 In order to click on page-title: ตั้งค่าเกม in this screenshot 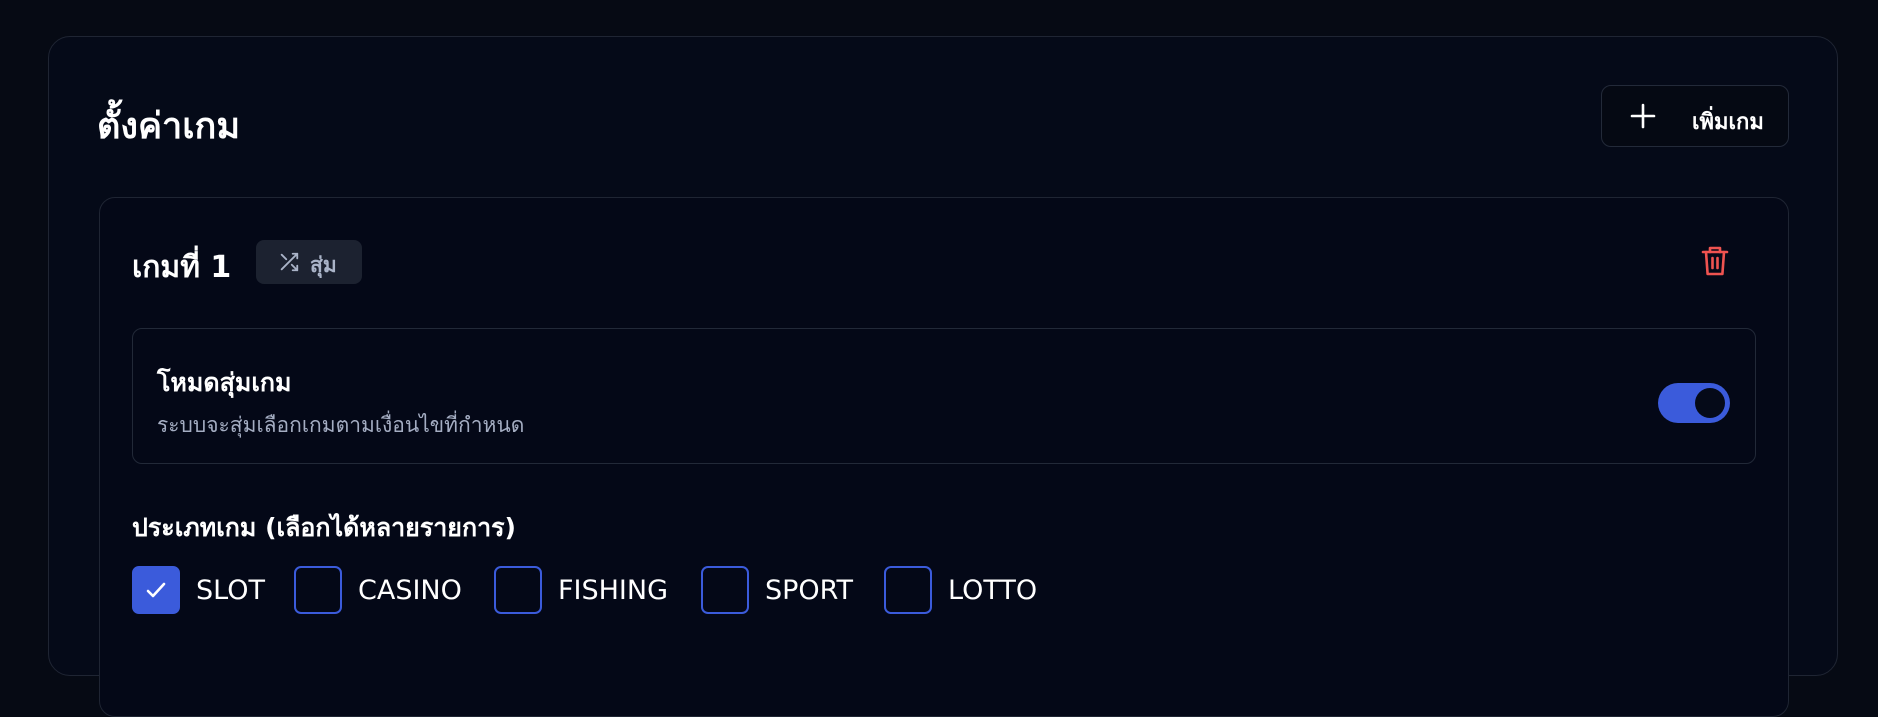, I will do `click(169, 126)`.